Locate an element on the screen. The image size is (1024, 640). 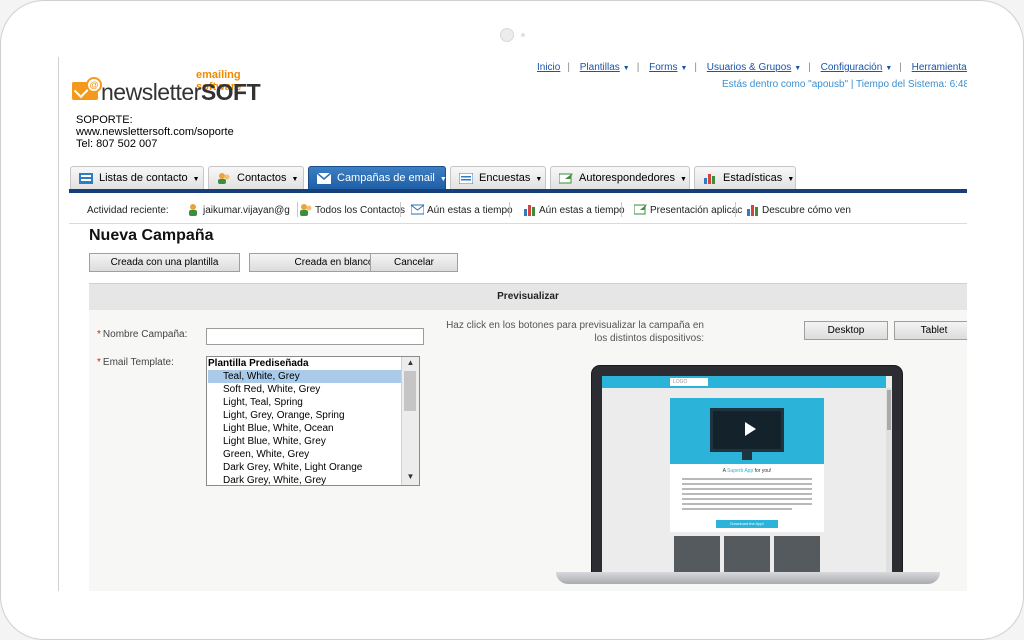
campaign-name-input is located at coordinates (315, 336).